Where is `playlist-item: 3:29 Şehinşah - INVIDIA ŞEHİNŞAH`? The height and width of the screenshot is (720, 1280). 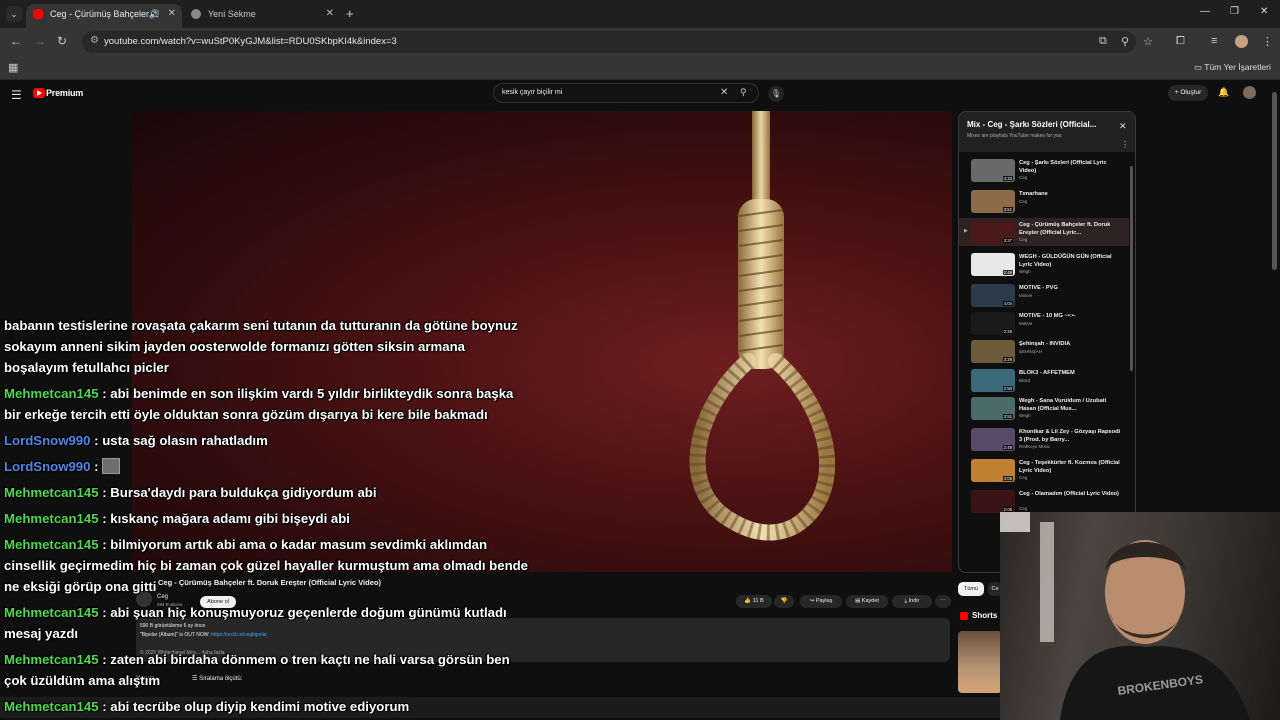 playlist-item: 3:29 Şehinşah - INVIDIA ŞEHİNŞAH is located at coordinates (1044, 351).